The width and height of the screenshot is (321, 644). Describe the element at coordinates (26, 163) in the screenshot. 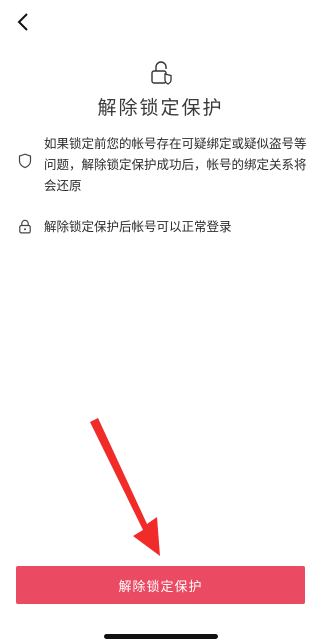

I see `shield-icon` at that location.